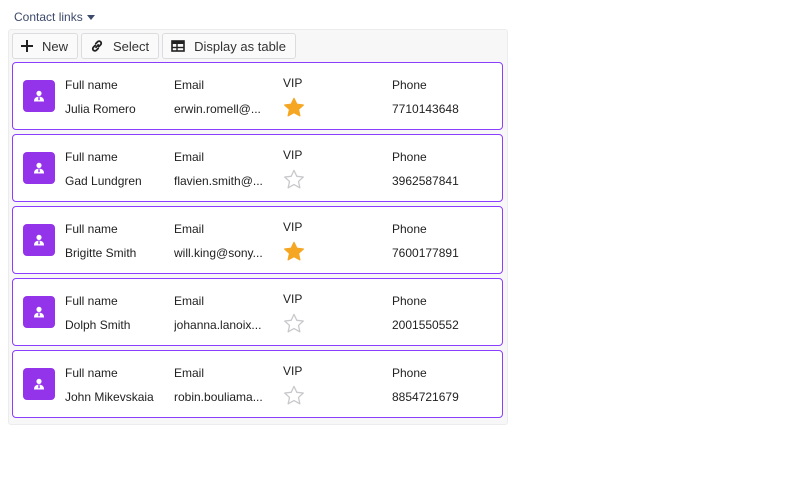  Describe the element at coordinates (48, 17) in the screenshot. I see `section-title: Contact links` at that location.